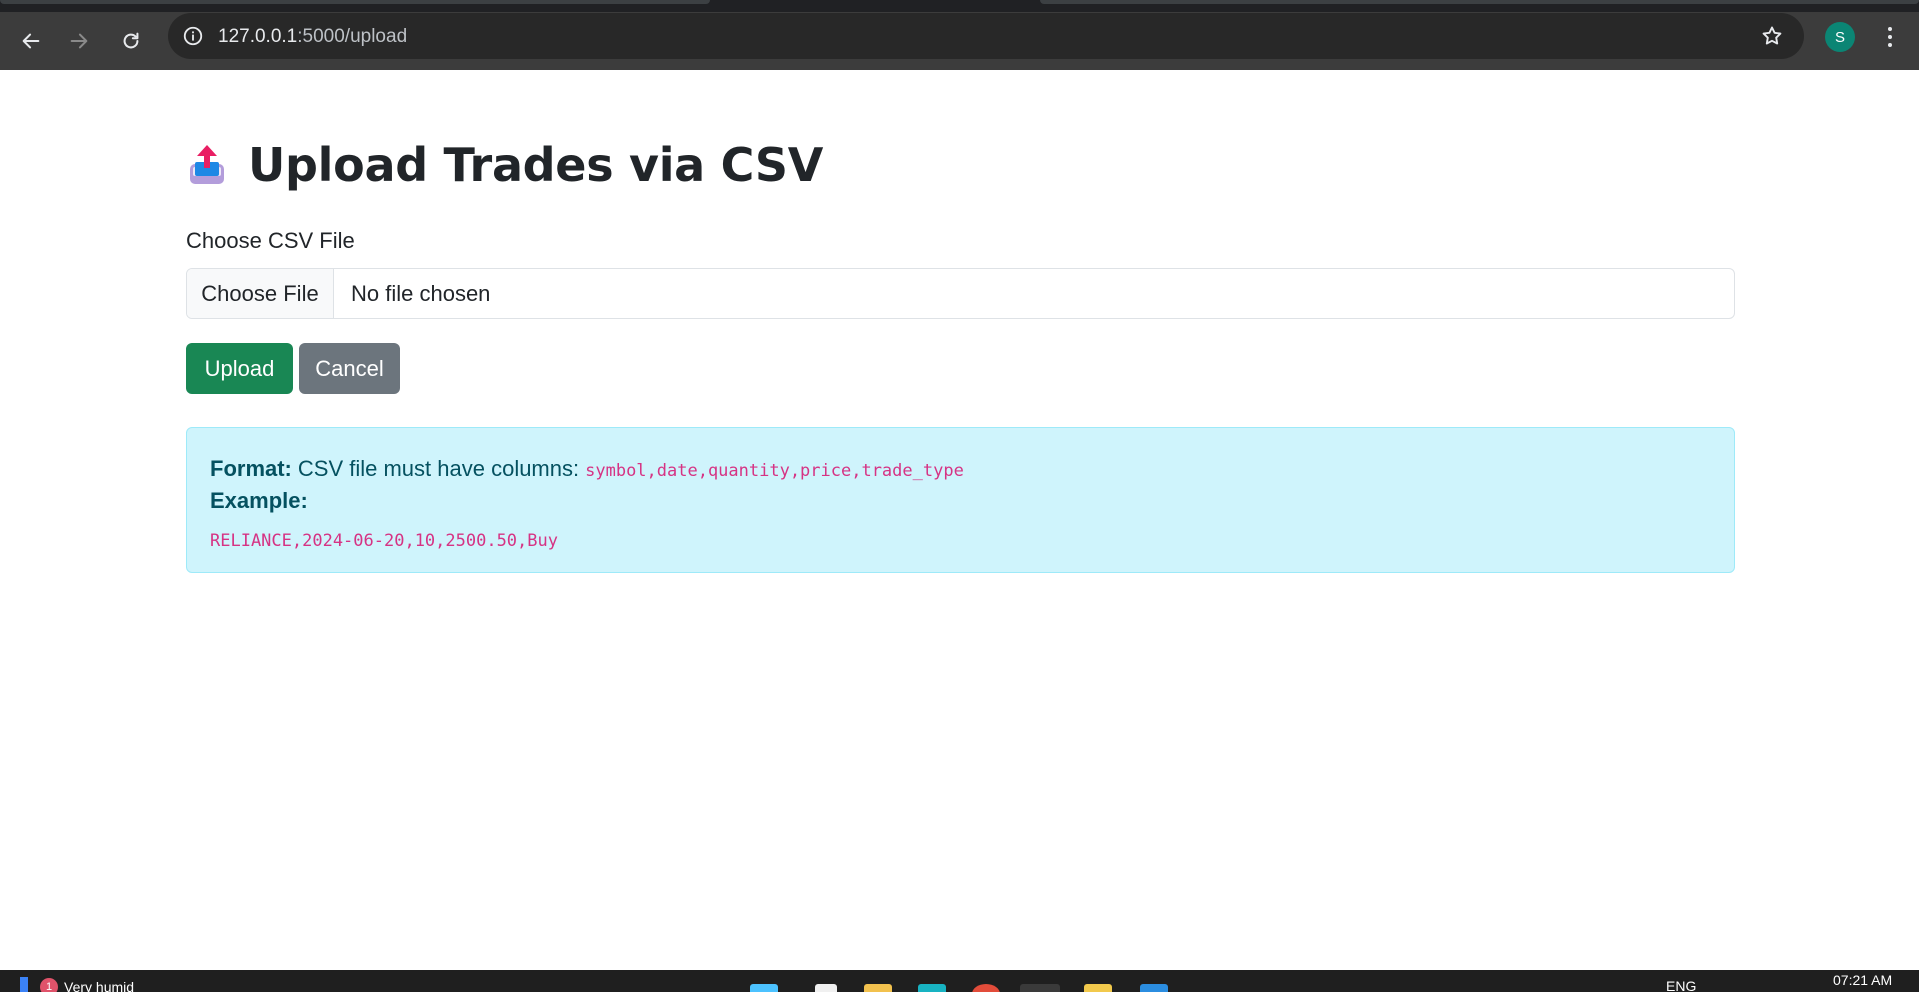 The image size is (1919, 992). I want to click on cancel-button: Cancel, so click(349, 368).